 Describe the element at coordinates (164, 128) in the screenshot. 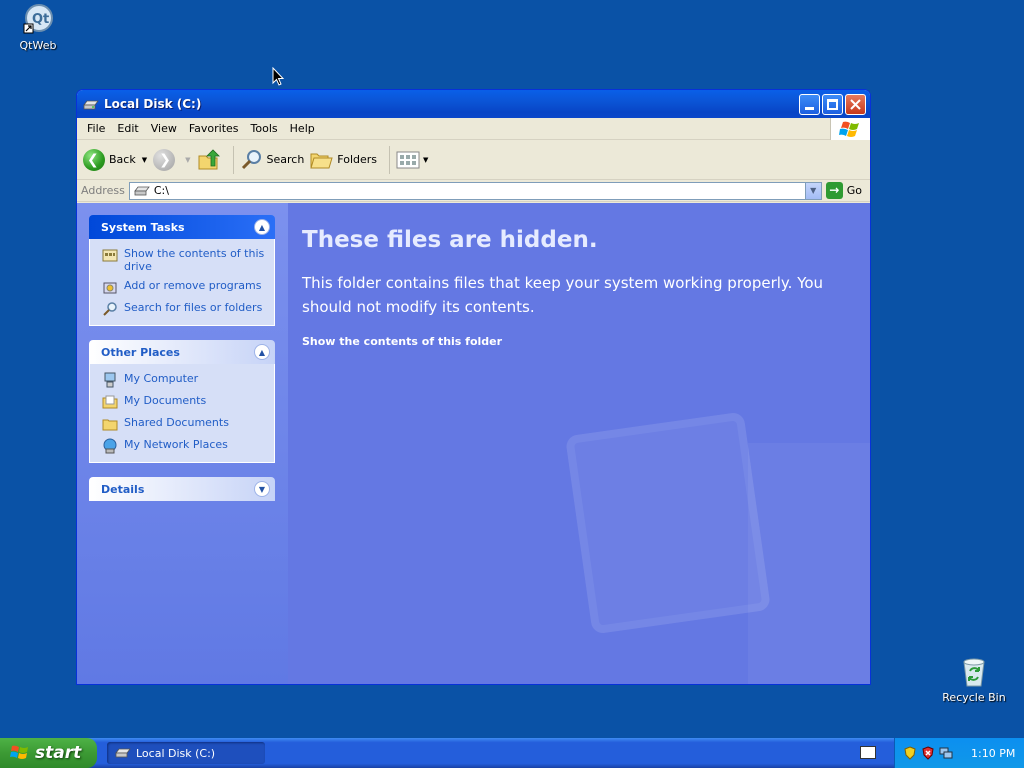

I see `menu-view: View` at that location.